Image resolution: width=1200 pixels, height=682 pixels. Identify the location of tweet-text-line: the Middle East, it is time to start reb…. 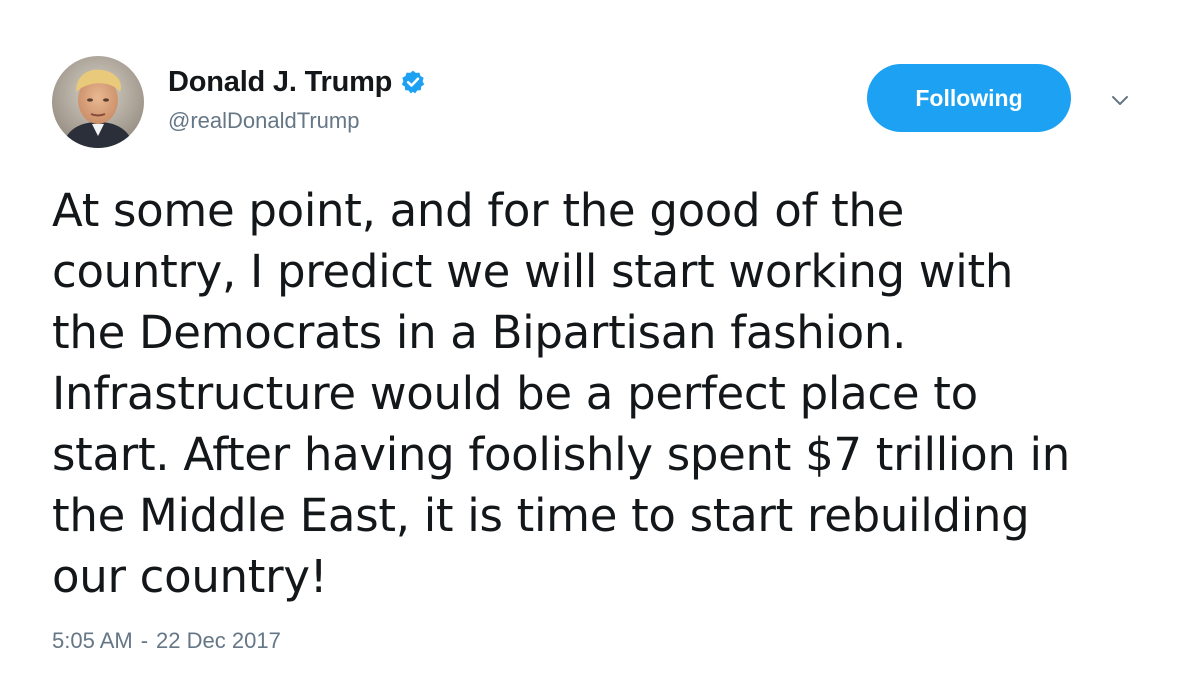
(541, 515).